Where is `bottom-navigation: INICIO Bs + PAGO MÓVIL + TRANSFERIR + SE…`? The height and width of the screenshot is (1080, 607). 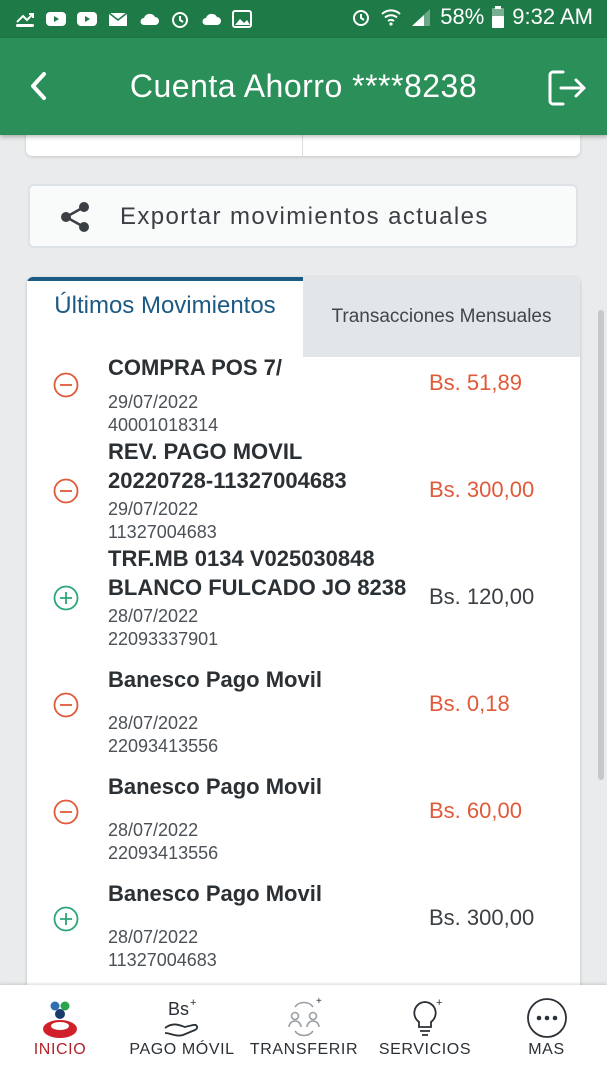 bottom-navigation: INICIO Bs + PAGO MÓVIL + TRANSFERIR + SE… is located at coordinates (303, 1032).